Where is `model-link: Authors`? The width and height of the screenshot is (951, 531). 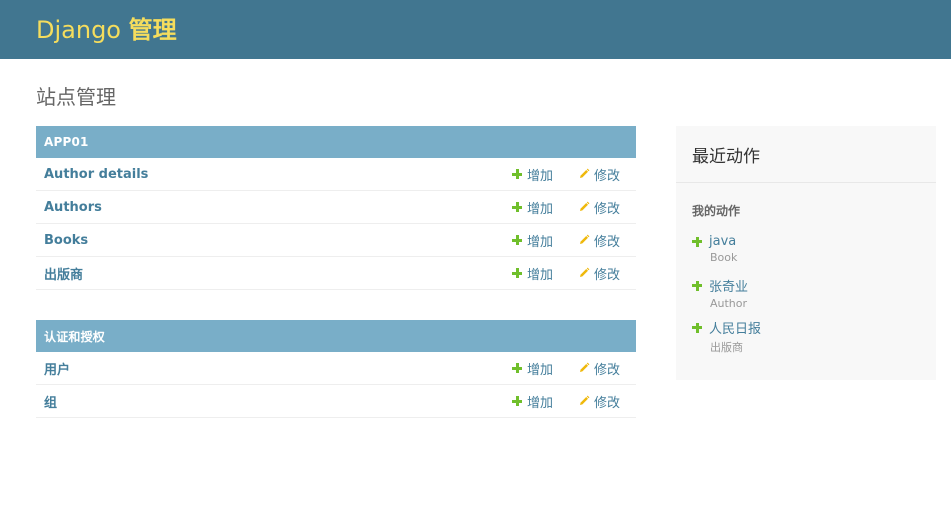 model-link: Authors is located at coordinates (73, 207).